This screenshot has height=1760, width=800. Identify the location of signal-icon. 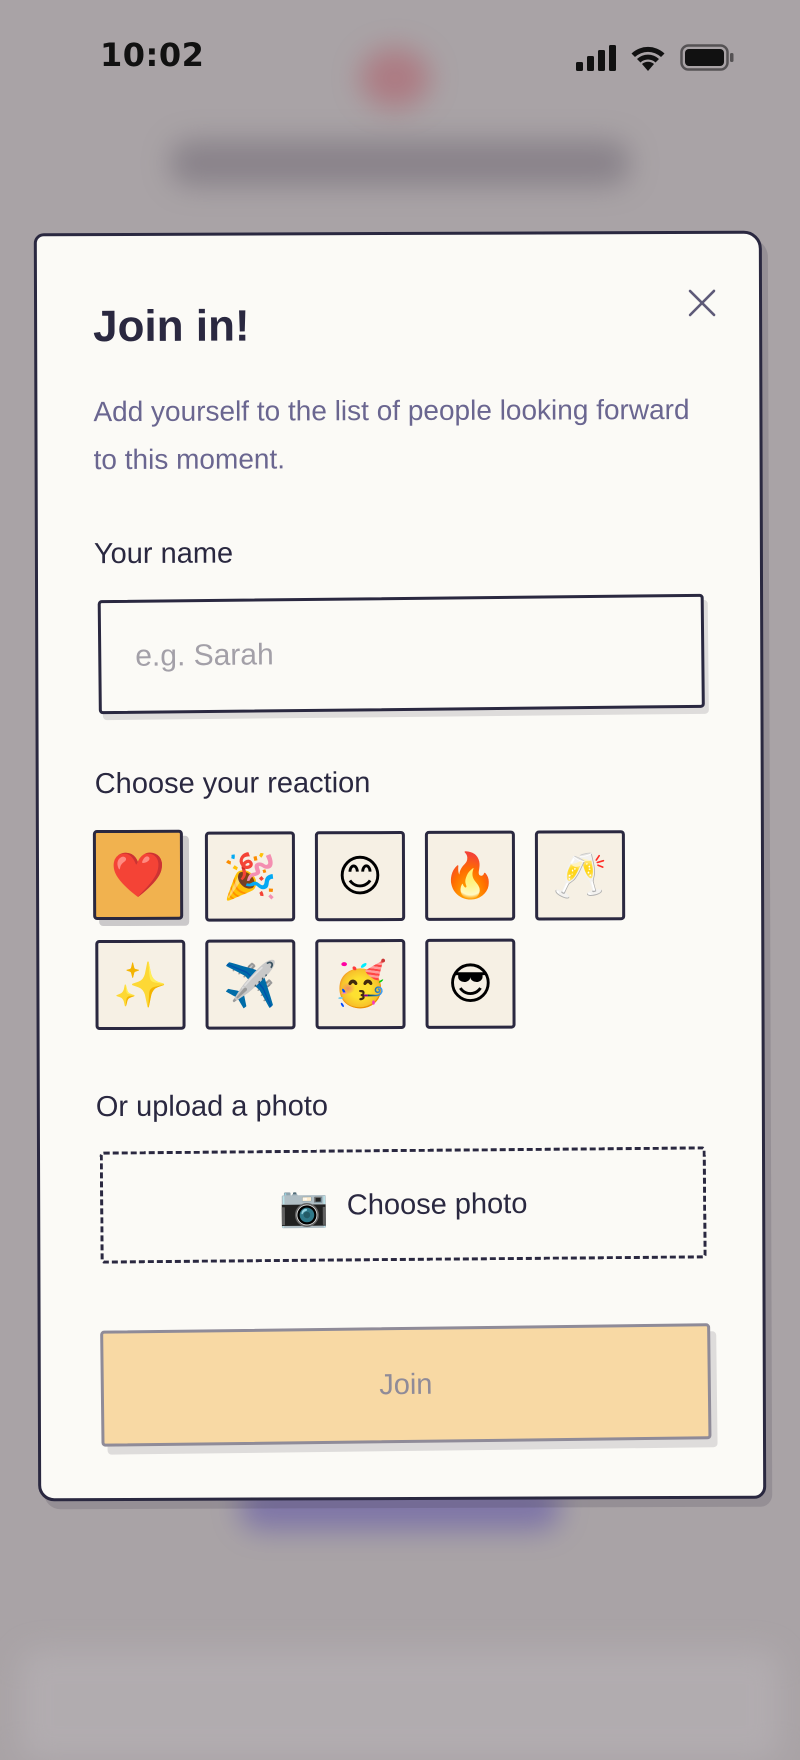
(596, 57).